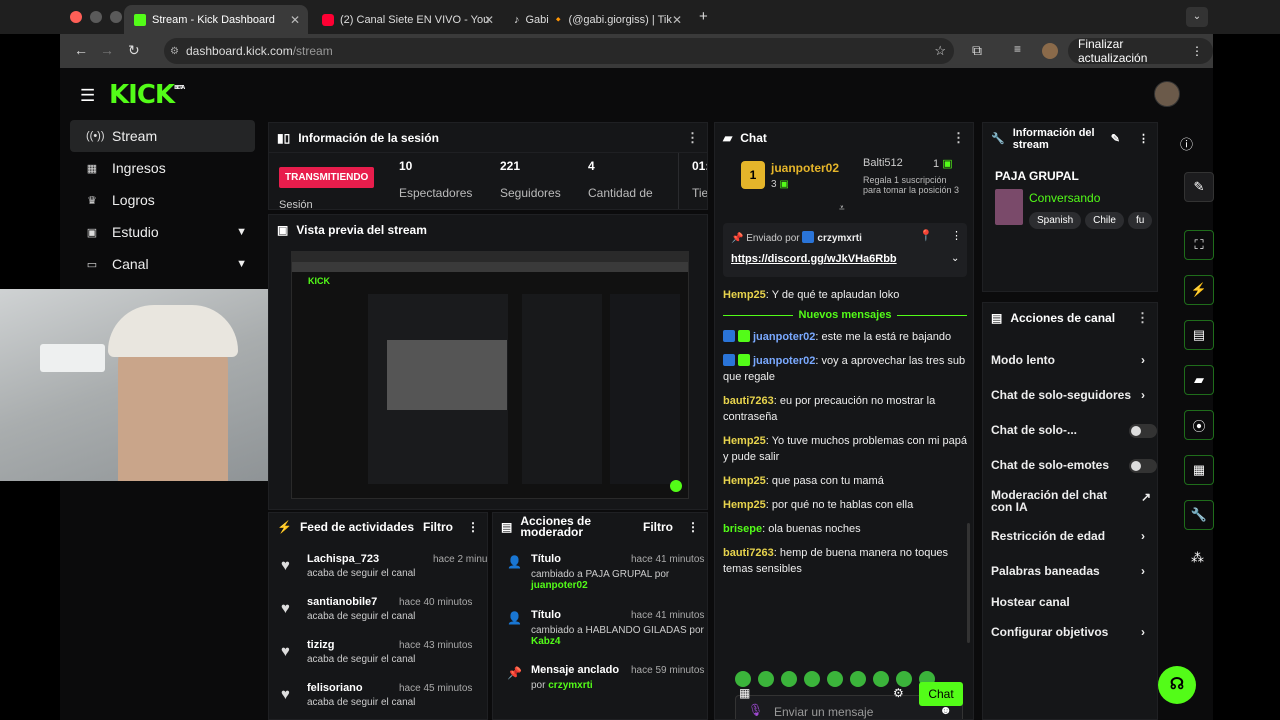  I want to click on hamburger-menu-icon: ☰, so click(87, 96).